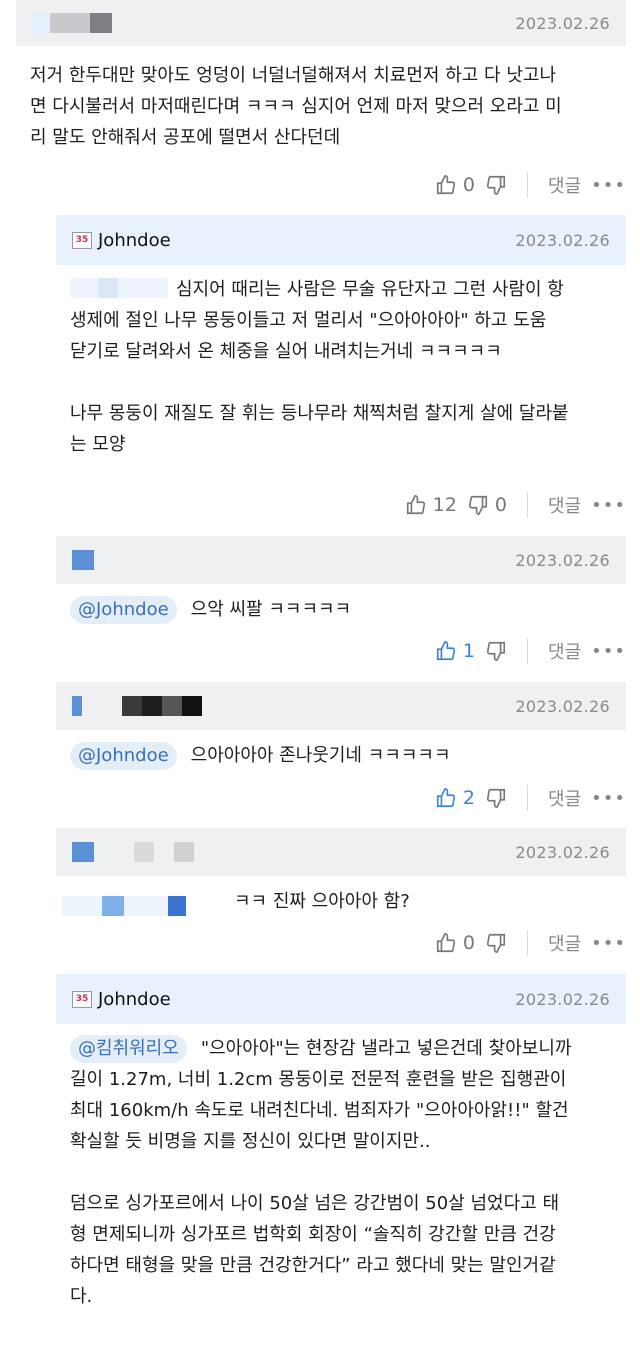 The image size is (640, 1348). I want to click on comment-line: 나무 몽둥이 재질도 잘 휘는 등나무라 채찍처럼 찰지게 살에 달라붙, so click(319, 413).